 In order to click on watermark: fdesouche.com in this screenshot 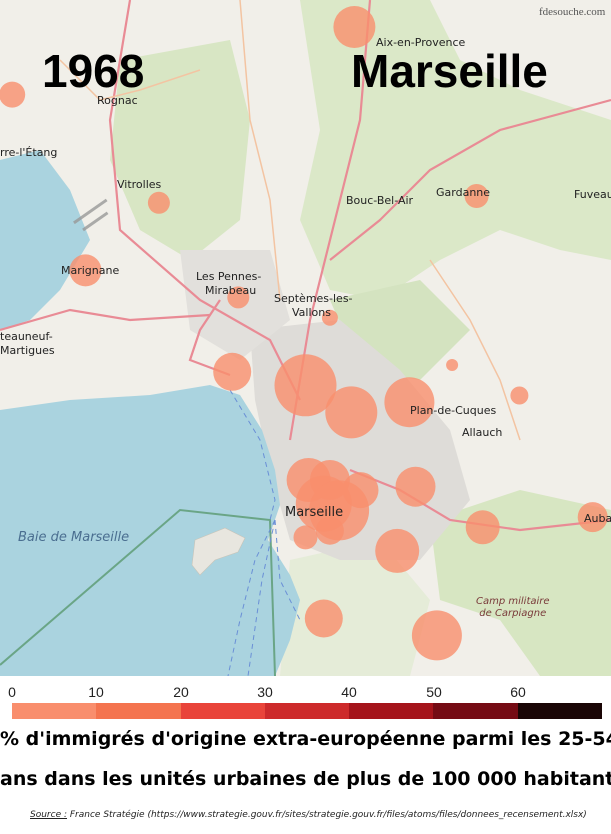, I will do `click(572, 12)`.